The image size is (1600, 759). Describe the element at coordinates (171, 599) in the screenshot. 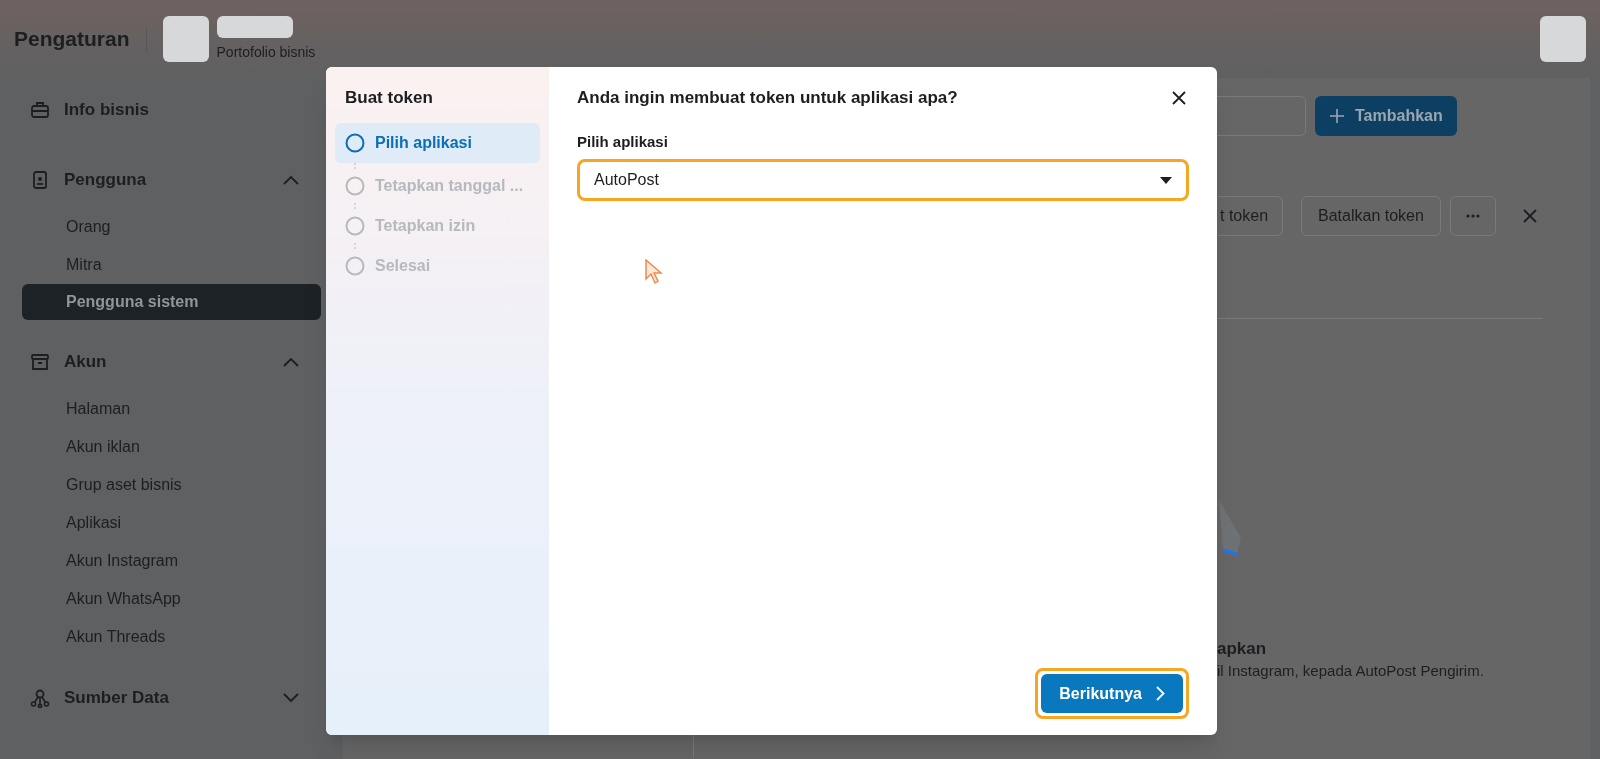

I see `sidebar-item: Akun WhatsApp` at that location.